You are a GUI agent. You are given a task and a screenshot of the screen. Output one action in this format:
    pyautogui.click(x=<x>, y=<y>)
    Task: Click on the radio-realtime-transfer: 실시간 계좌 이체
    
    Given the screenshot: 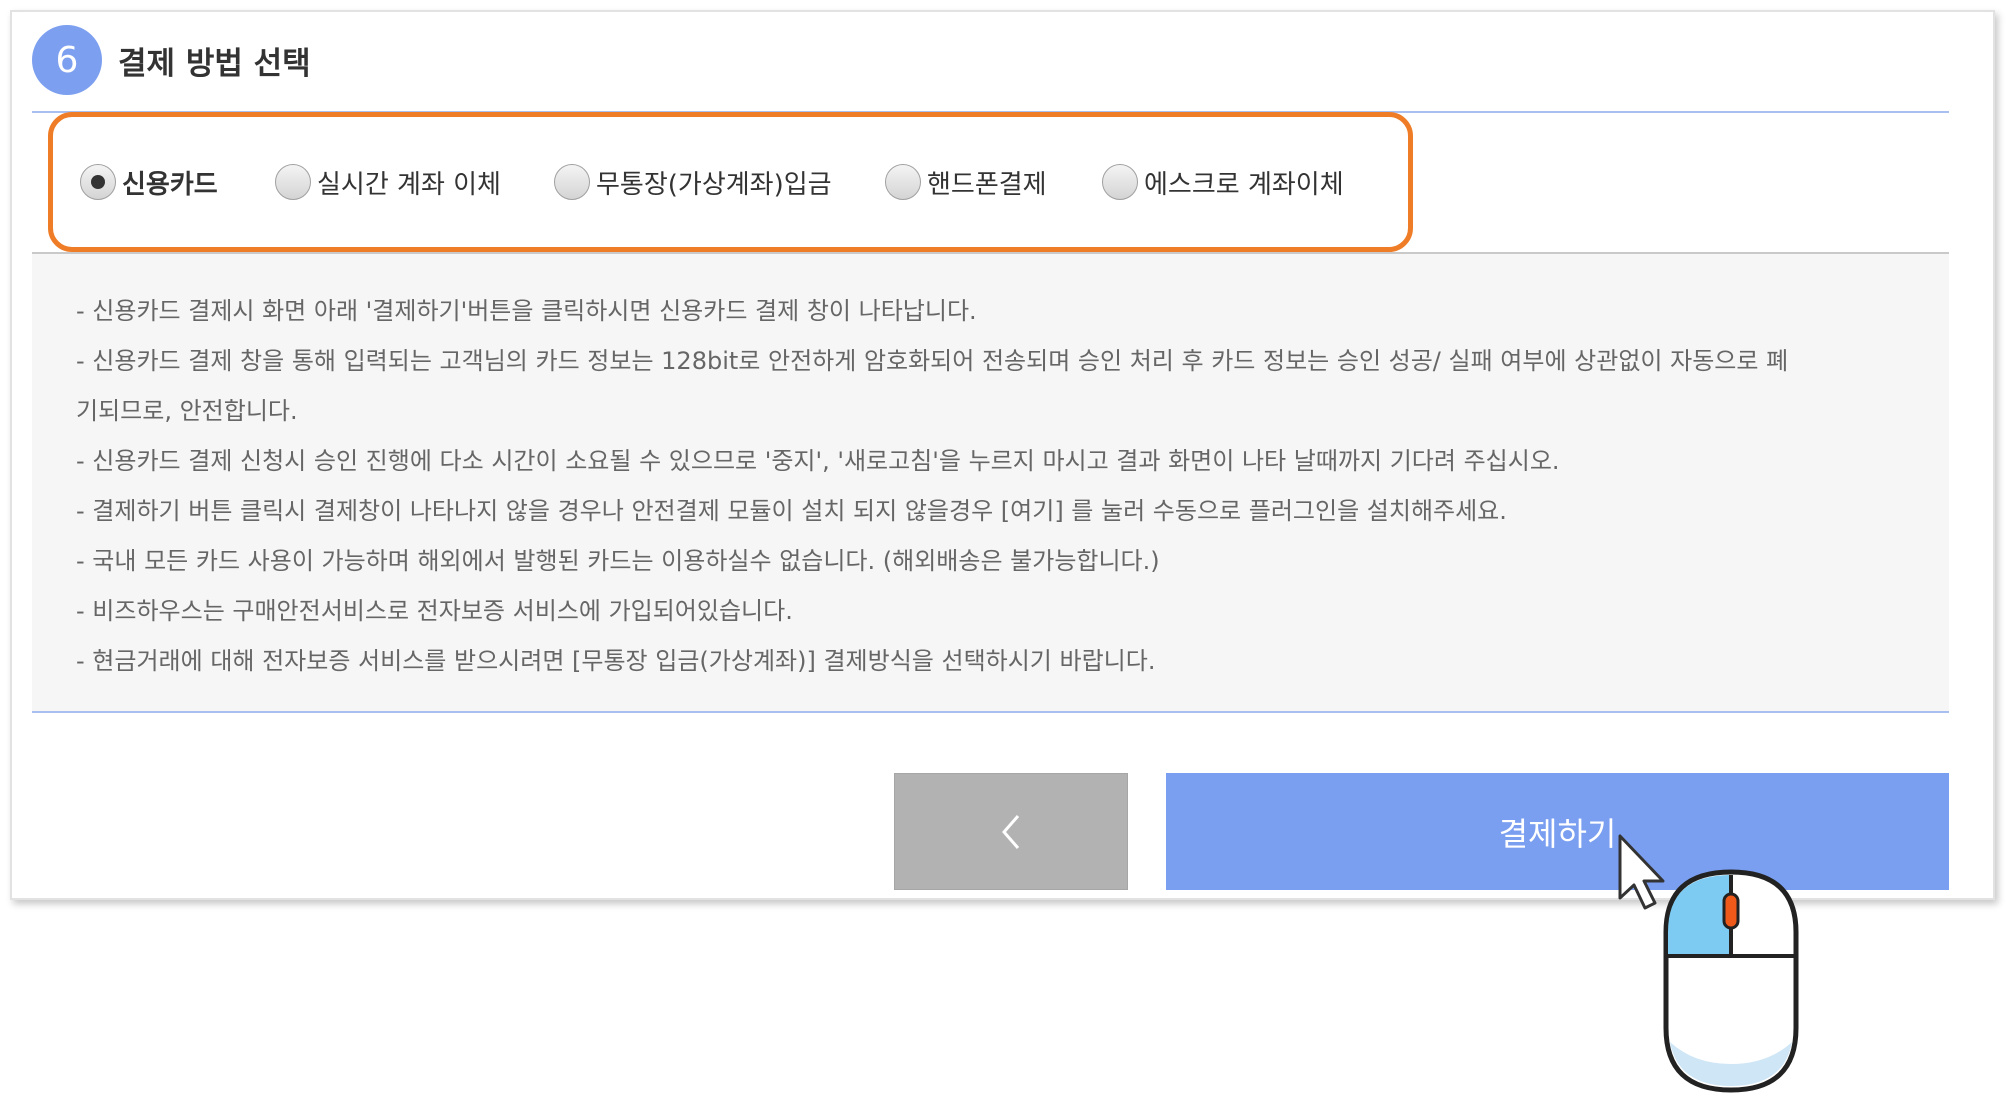 What is the action you would take?
    pyautogui.click(x=388, y=182)
    